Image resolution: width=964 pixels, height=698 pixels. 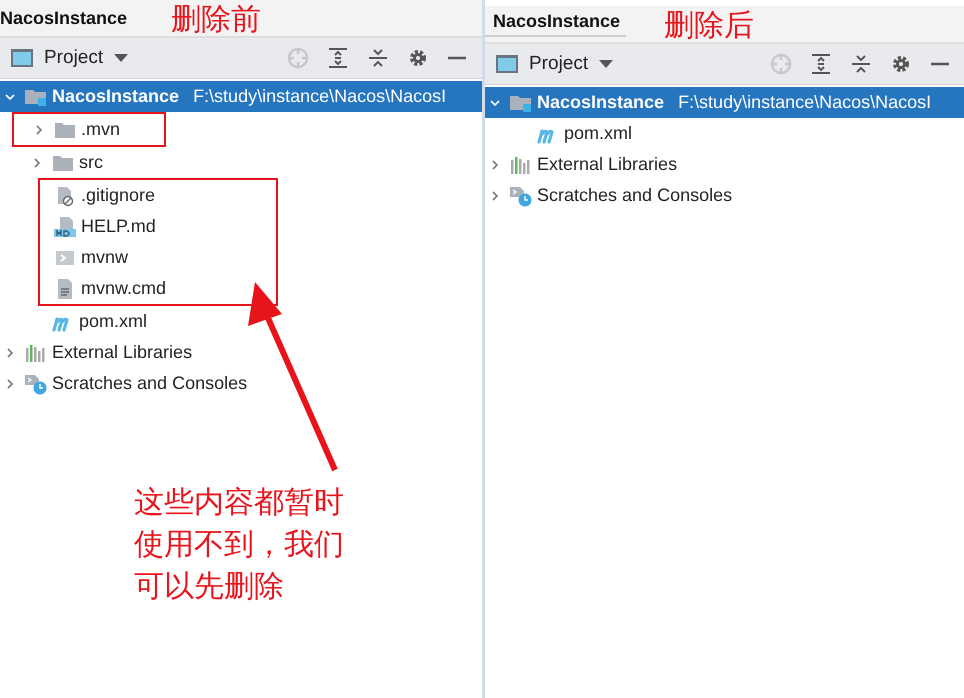 What do you see at coordinates (65, 227) in the screenshot?
I see `markdown-file-icon` at bounding box center [65, 227].